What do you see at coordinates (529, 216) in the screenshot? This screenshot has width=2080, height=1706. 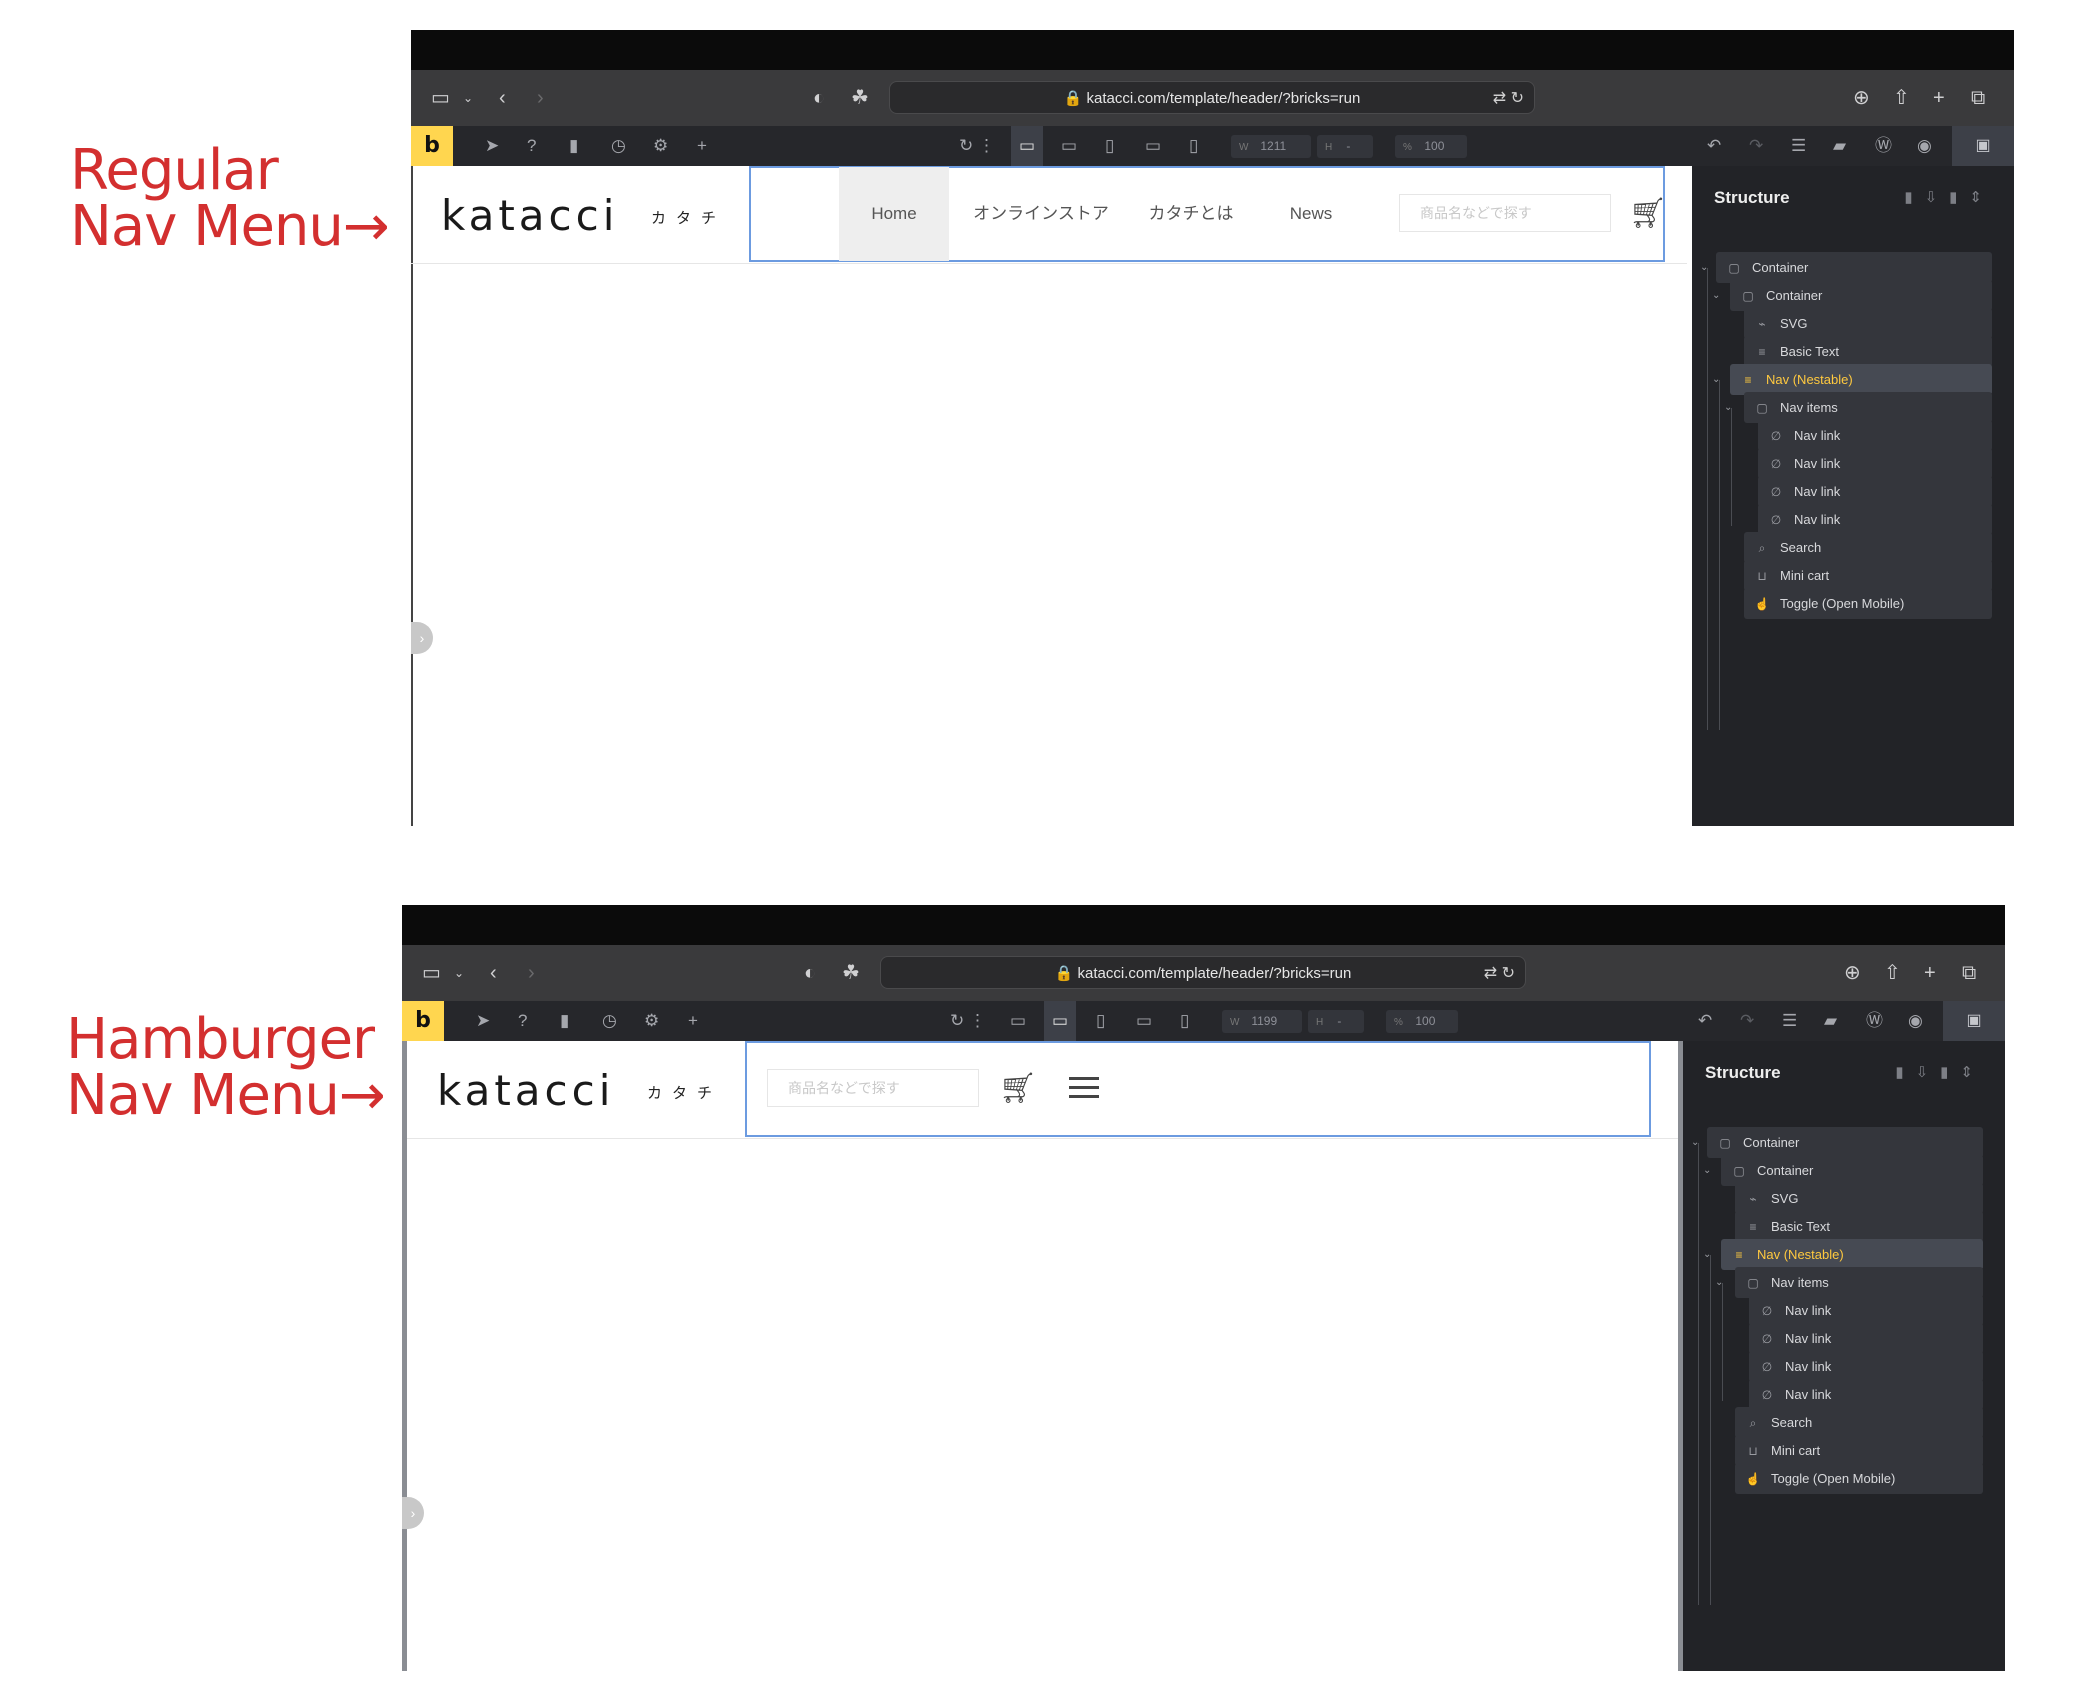 I see `site-logo: katacci` at bounding box center [529, 216].